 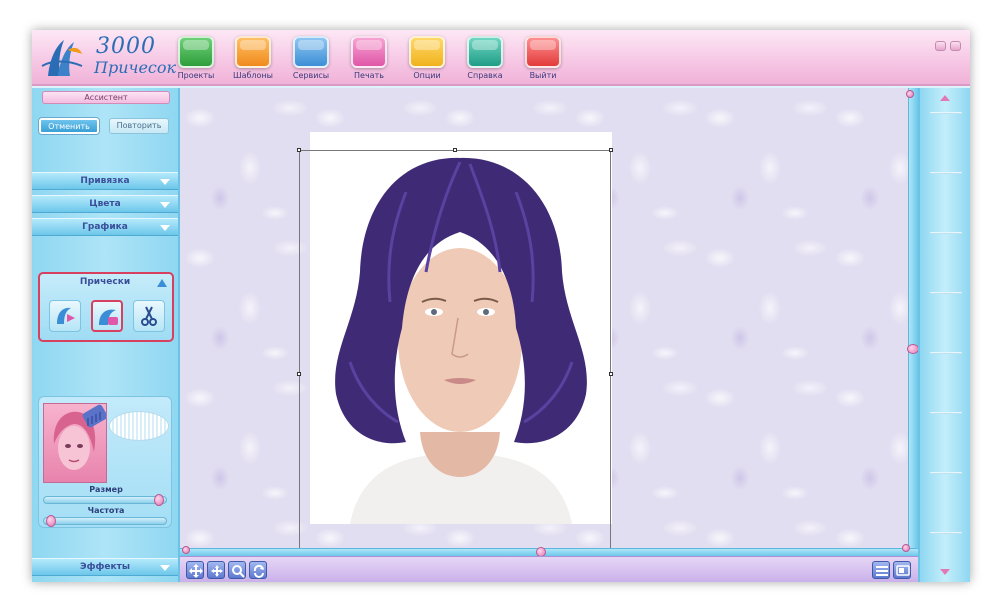 What do you see at coordinates (955, 46) in the screenshot?
I see `close-button` at bounding box center [955, 46].